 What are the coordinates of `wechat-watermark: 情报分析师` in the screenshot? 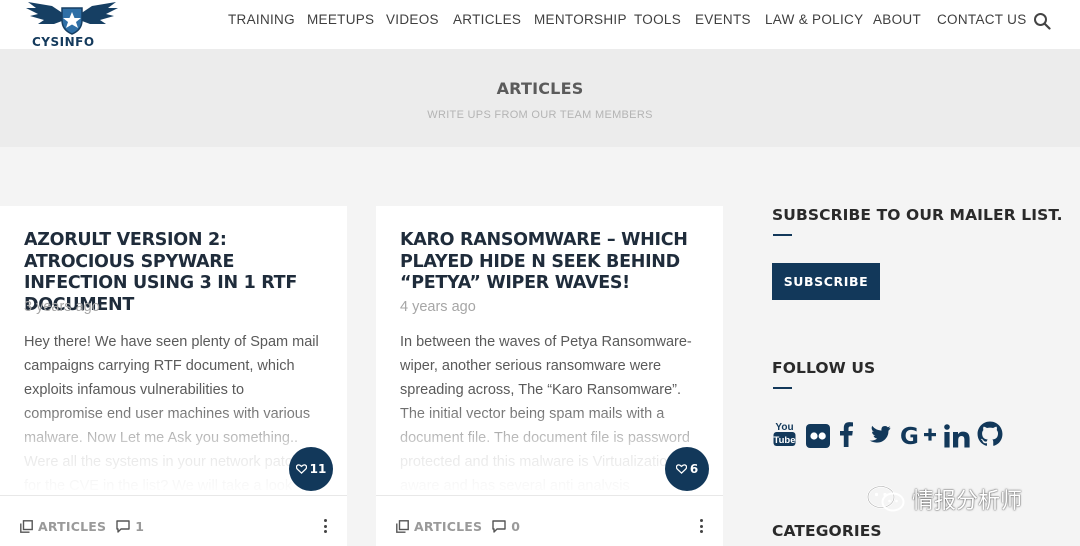 It's located at (944, 499).